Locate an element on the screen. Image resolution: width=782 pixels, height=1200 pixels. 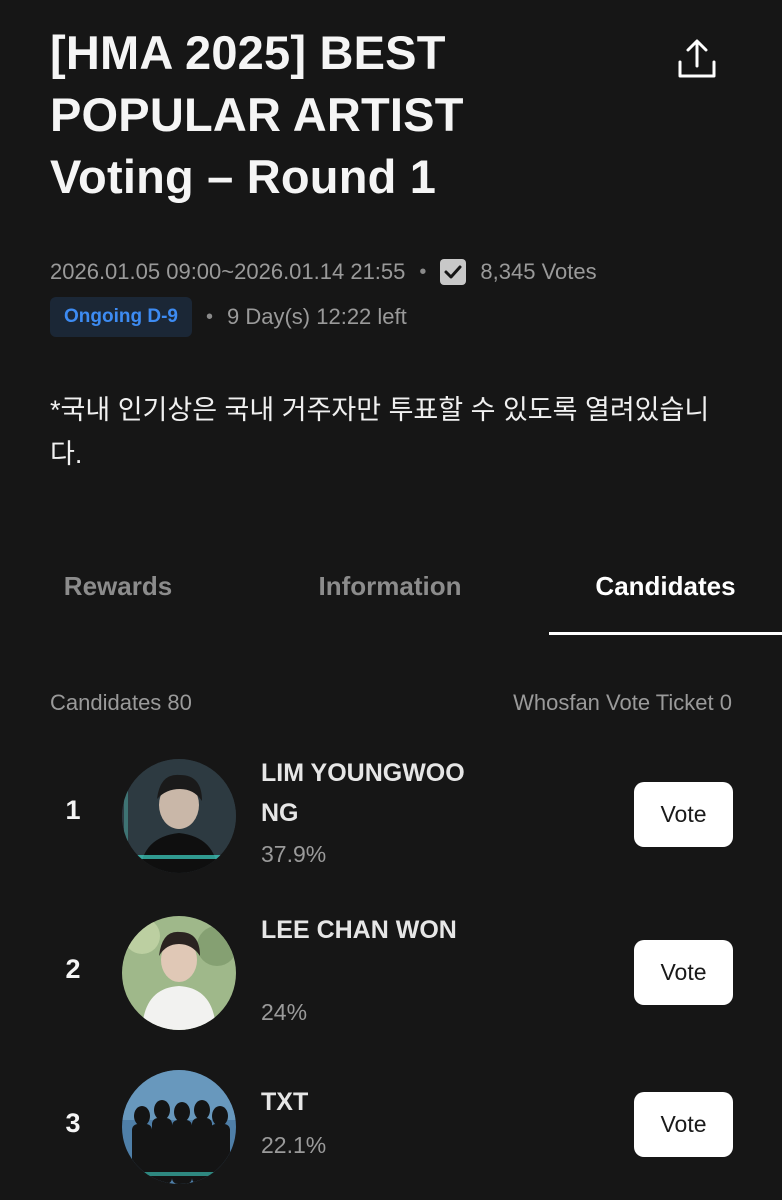
tab-information: Information is located at coordinates (390, 592).